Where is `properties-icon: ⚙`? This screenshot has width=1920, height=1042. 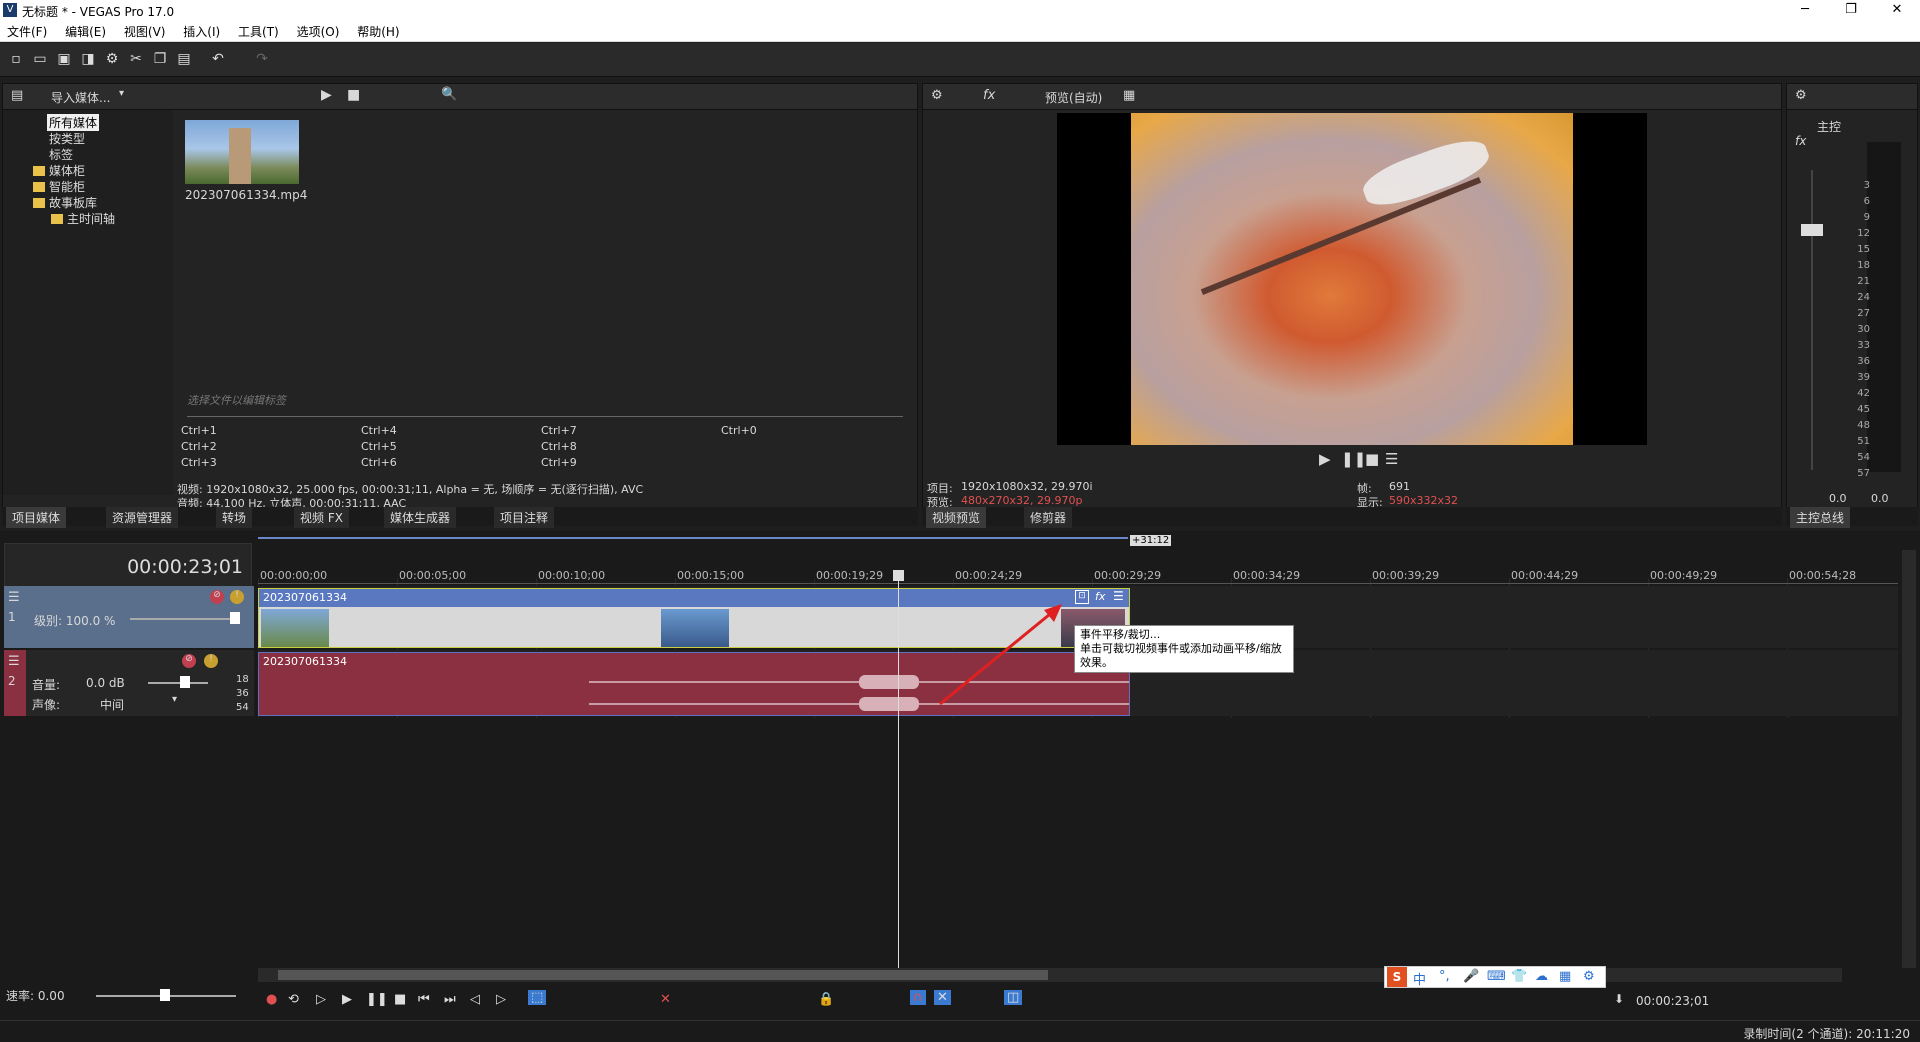
properties-icon: ⚙ is located at coordinates (112, 59).